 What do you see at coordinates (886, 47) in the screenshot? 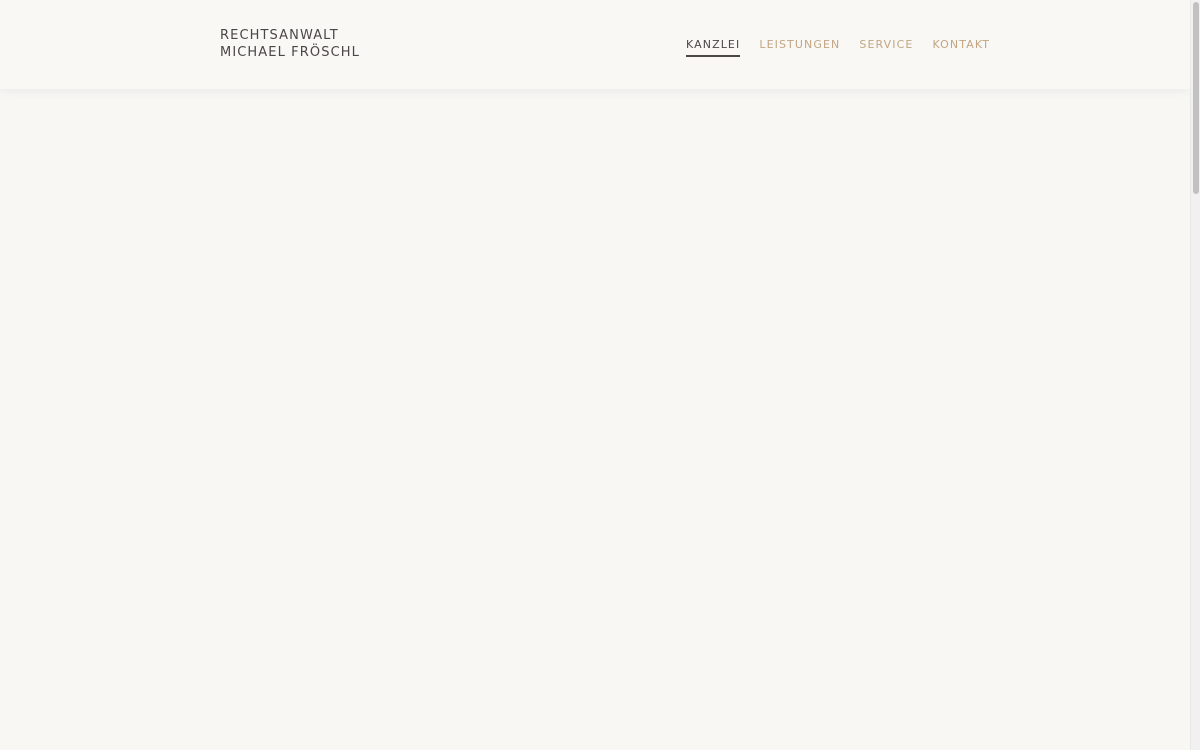
I see `nav-item-service: SERVICE` at bounding box center [886, 47].